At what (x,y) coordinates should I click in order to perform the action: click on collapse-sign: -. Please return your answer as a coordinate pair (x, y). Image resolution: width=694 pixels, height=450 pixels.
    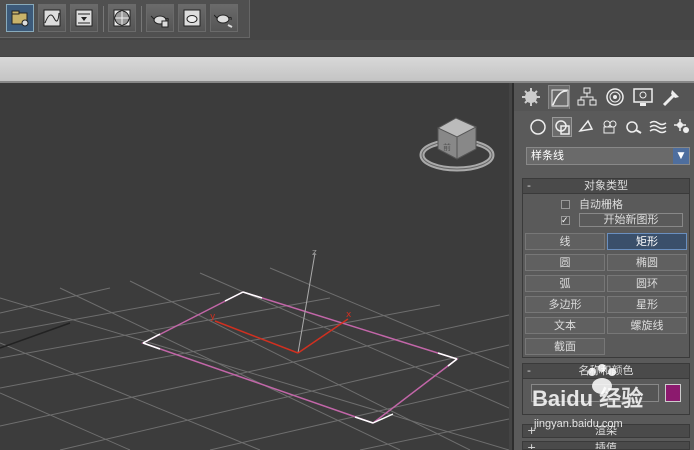
    Looking at the image, I should click on (529, 185).